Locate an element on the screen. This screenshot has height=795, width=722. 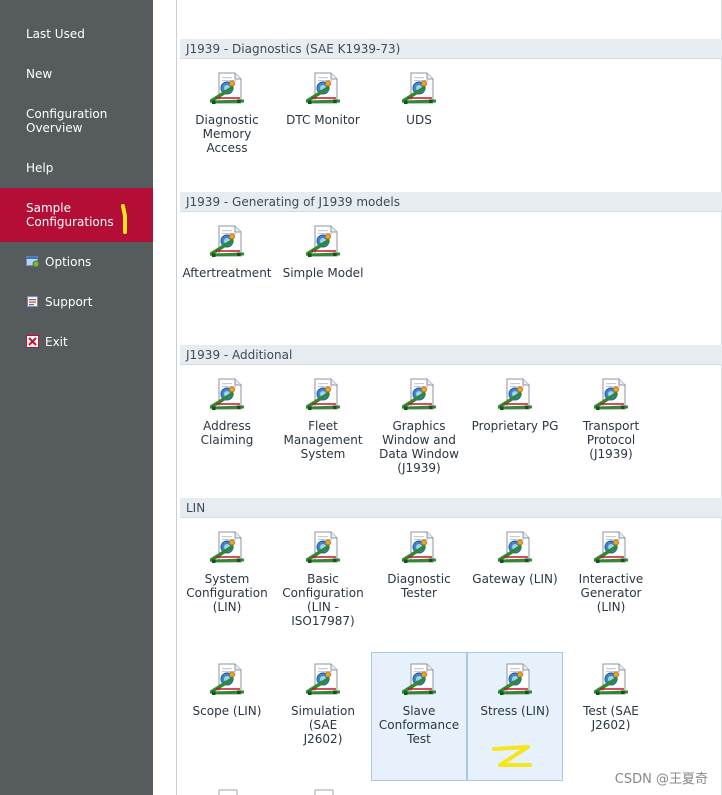
sidebar-item-sample-configurations: Sample Configurations is located at coordinates (76, 215).